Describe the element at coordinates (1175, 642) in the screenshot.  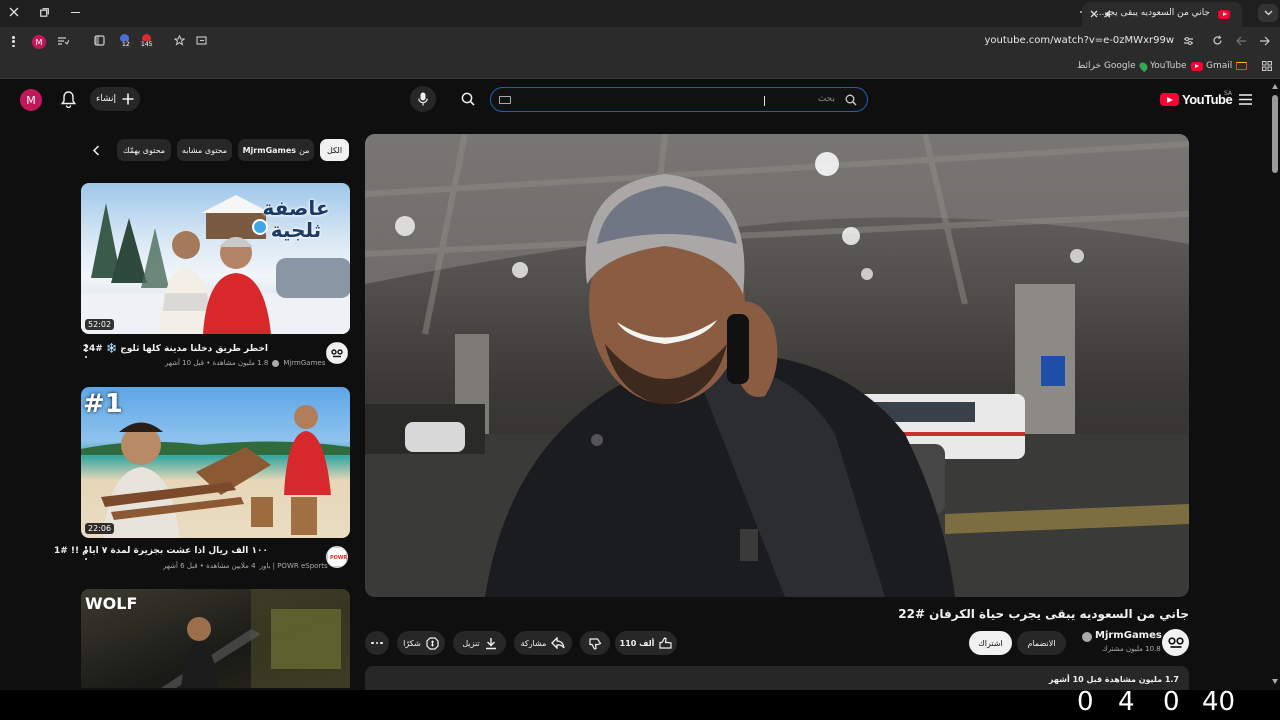
I see `channel-avatar-main` at that location.